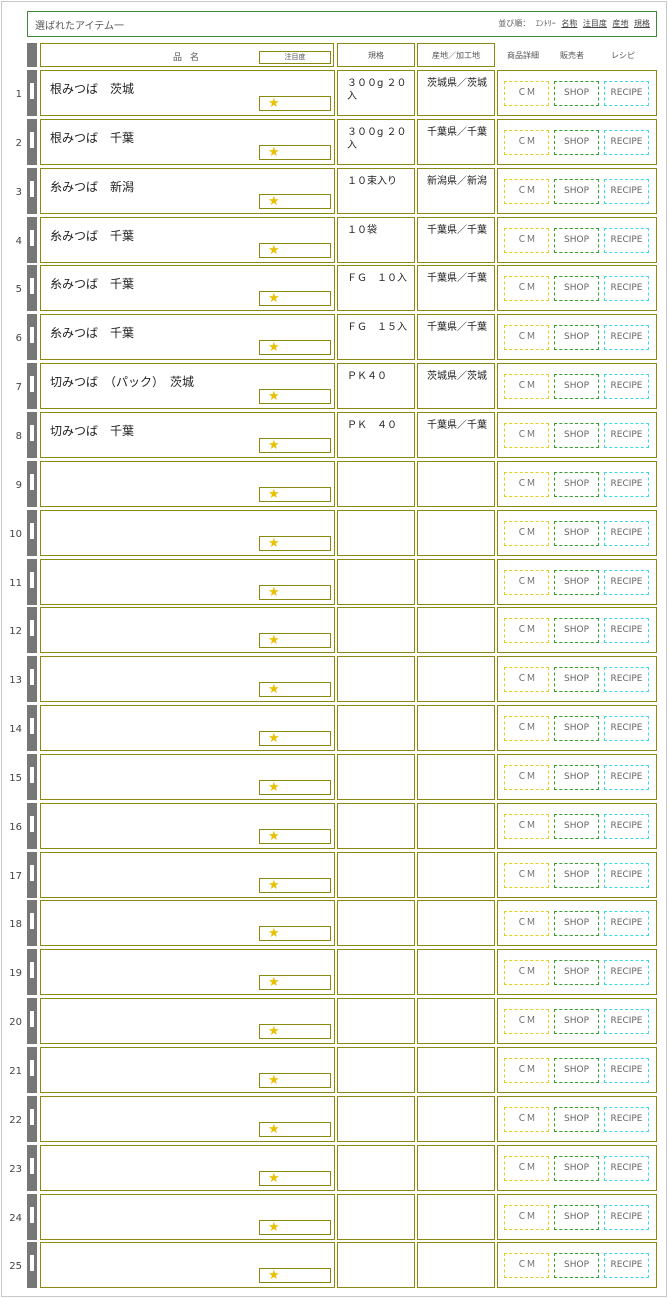  Describe the element at coordinates (569, 23) in the screenshot. I see `sort-name-link: 名称` at that location.